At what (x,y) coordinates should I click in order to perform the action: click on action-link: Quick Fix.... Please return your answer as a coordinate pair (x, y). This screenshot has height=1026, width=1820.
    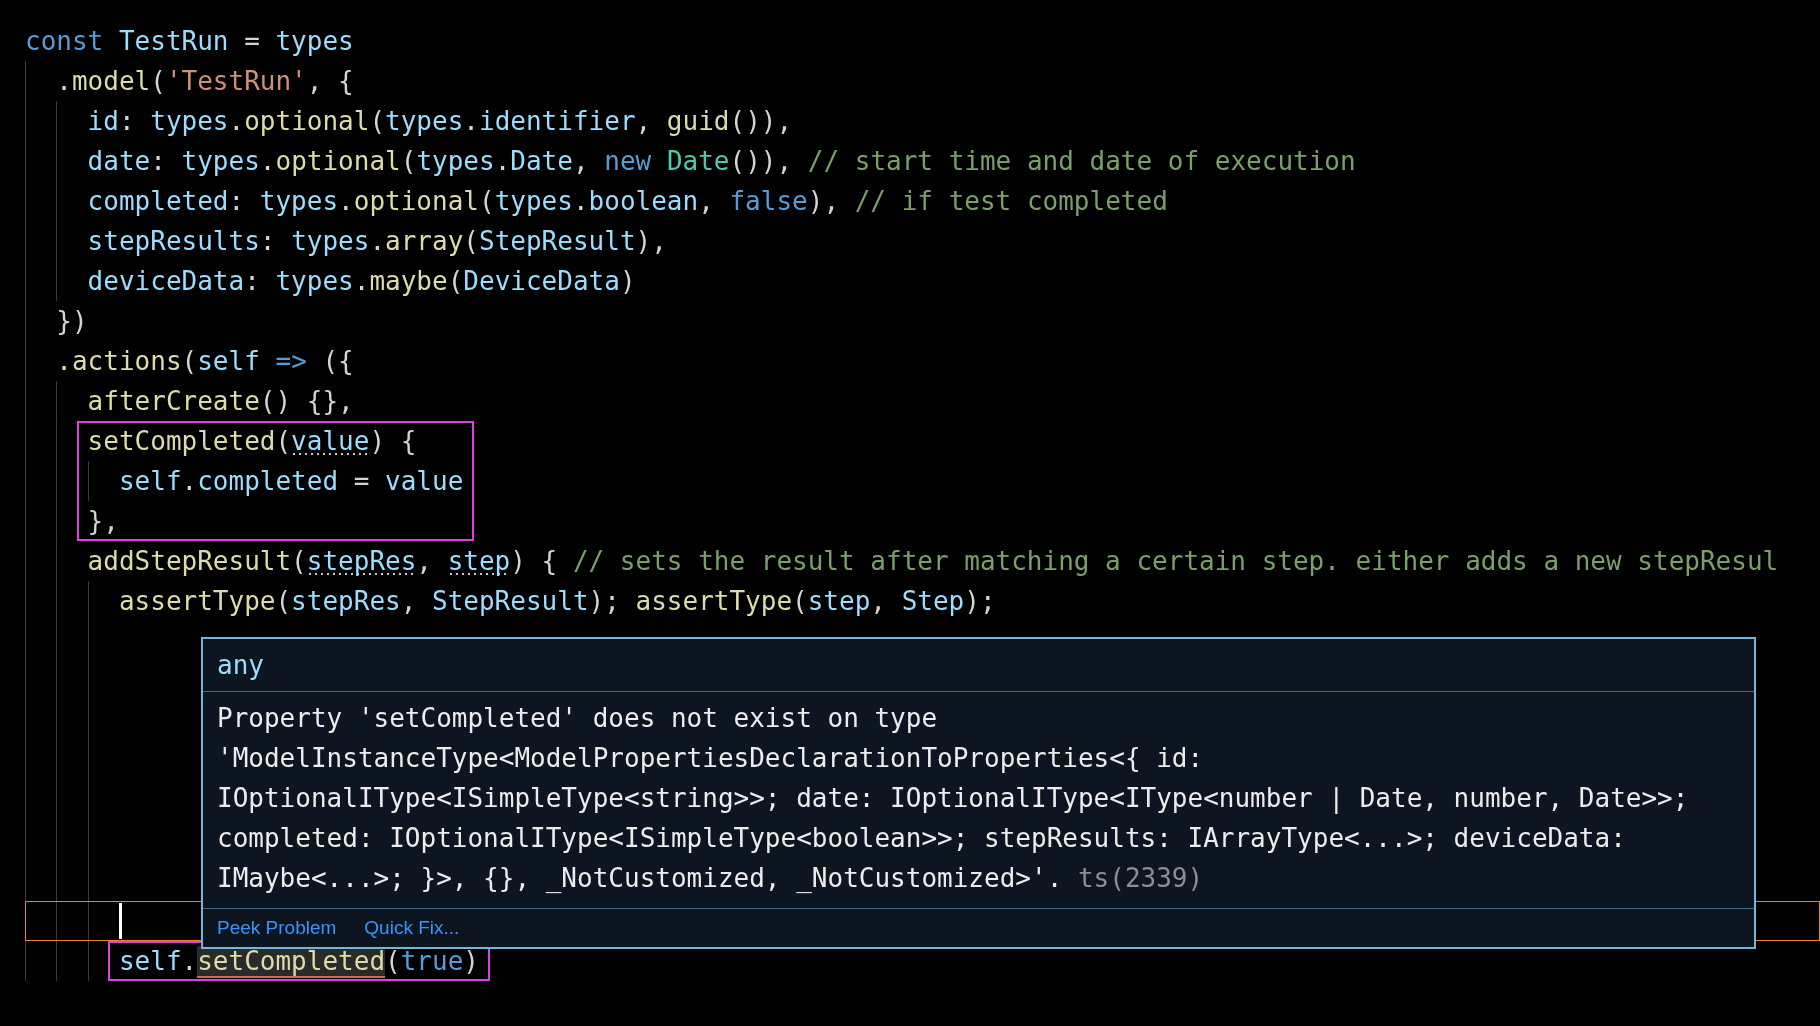
    Looking at the image, I should click on (412, 928).